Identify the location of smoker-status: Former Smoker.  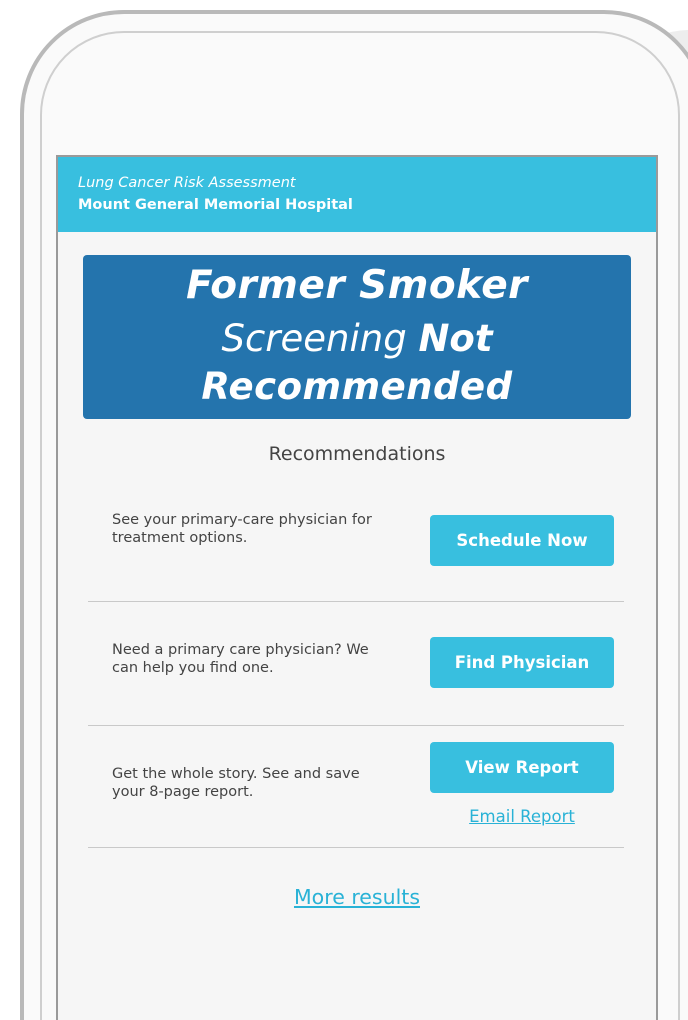
(357, 285).